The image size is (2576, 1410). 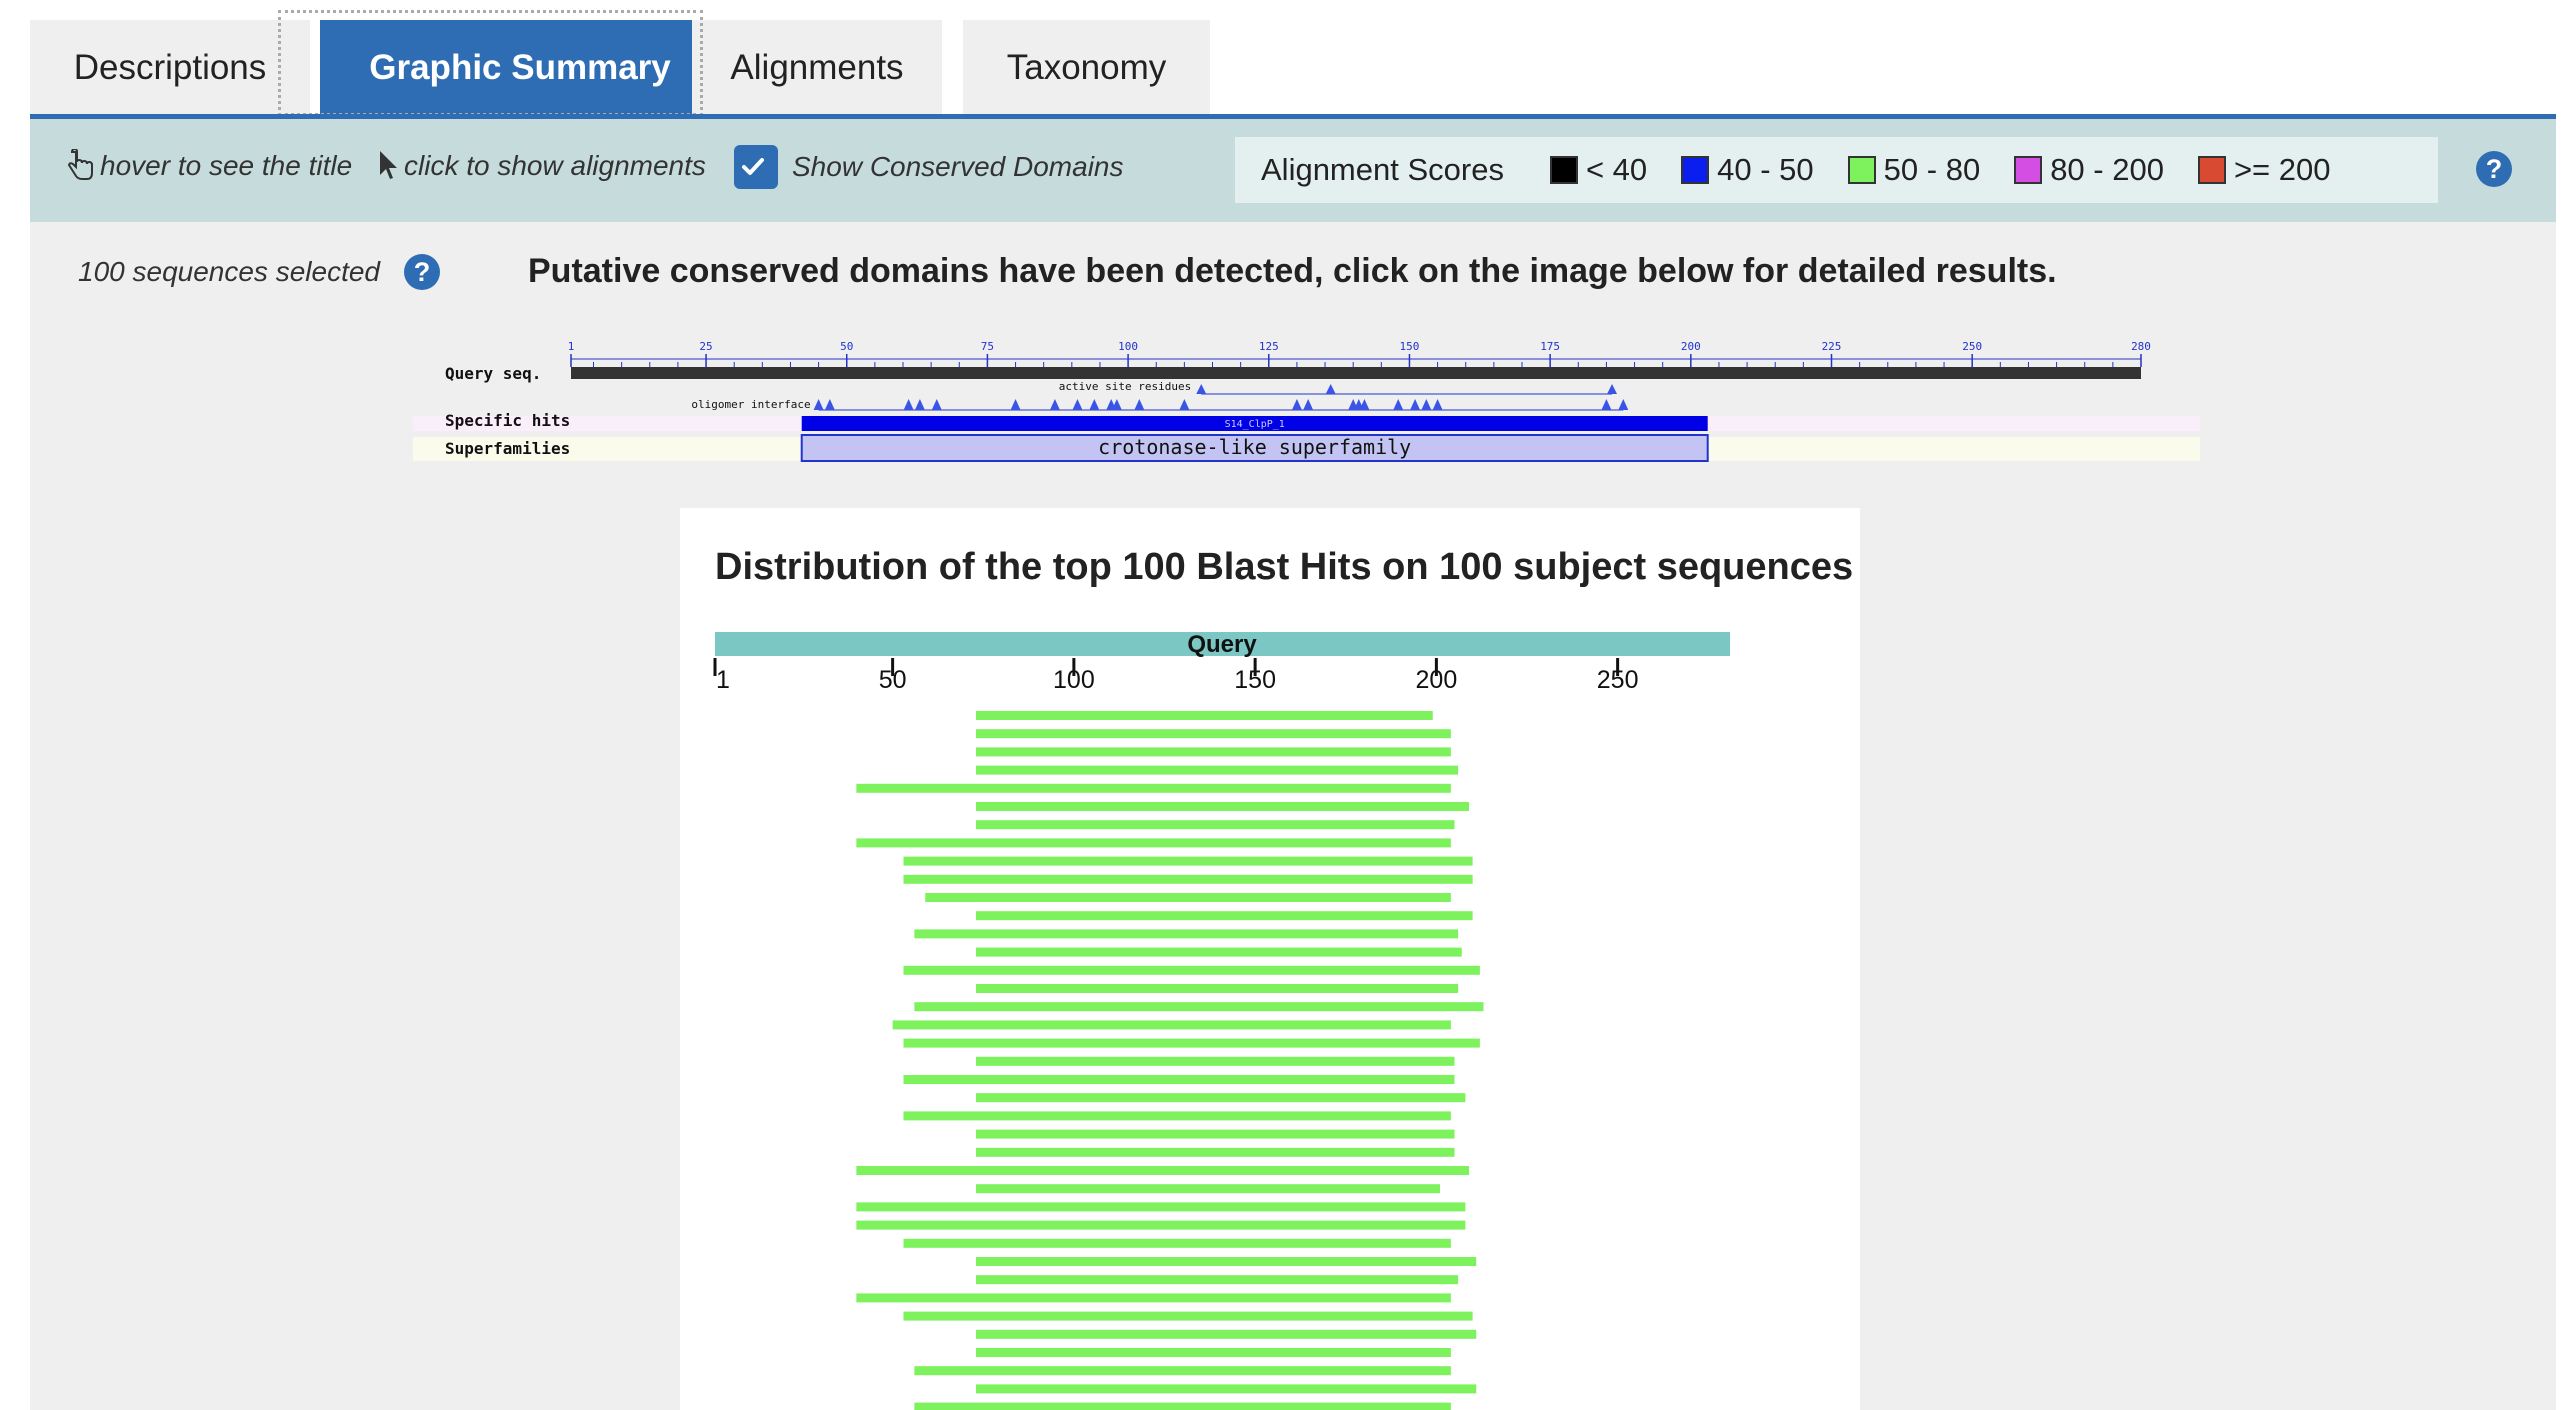 What do you see at coordinates (2107, 169) in the screenshot?
I see `legend-label-80-200: 80 - 200` at bounding box center [2107, 169].